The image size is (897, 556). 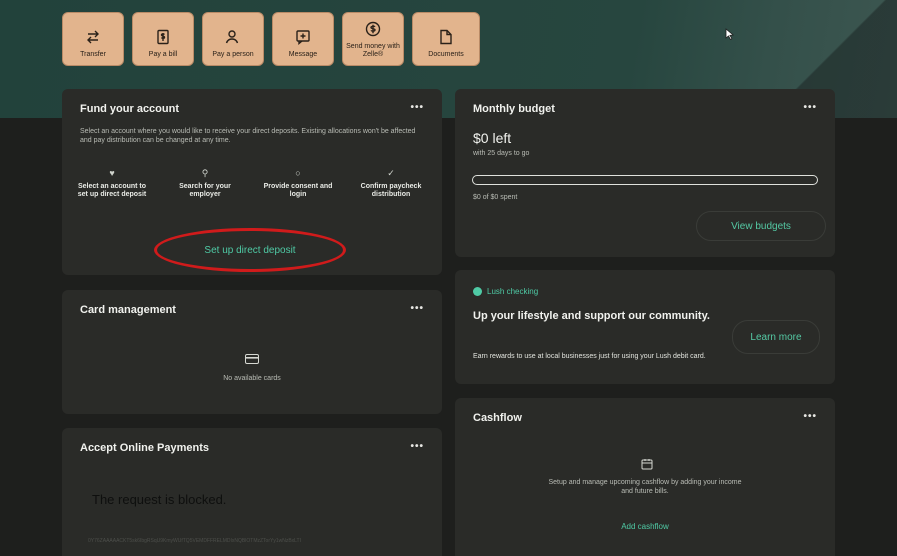 I want to click on message-button: Message, so click(x=303, y=39).